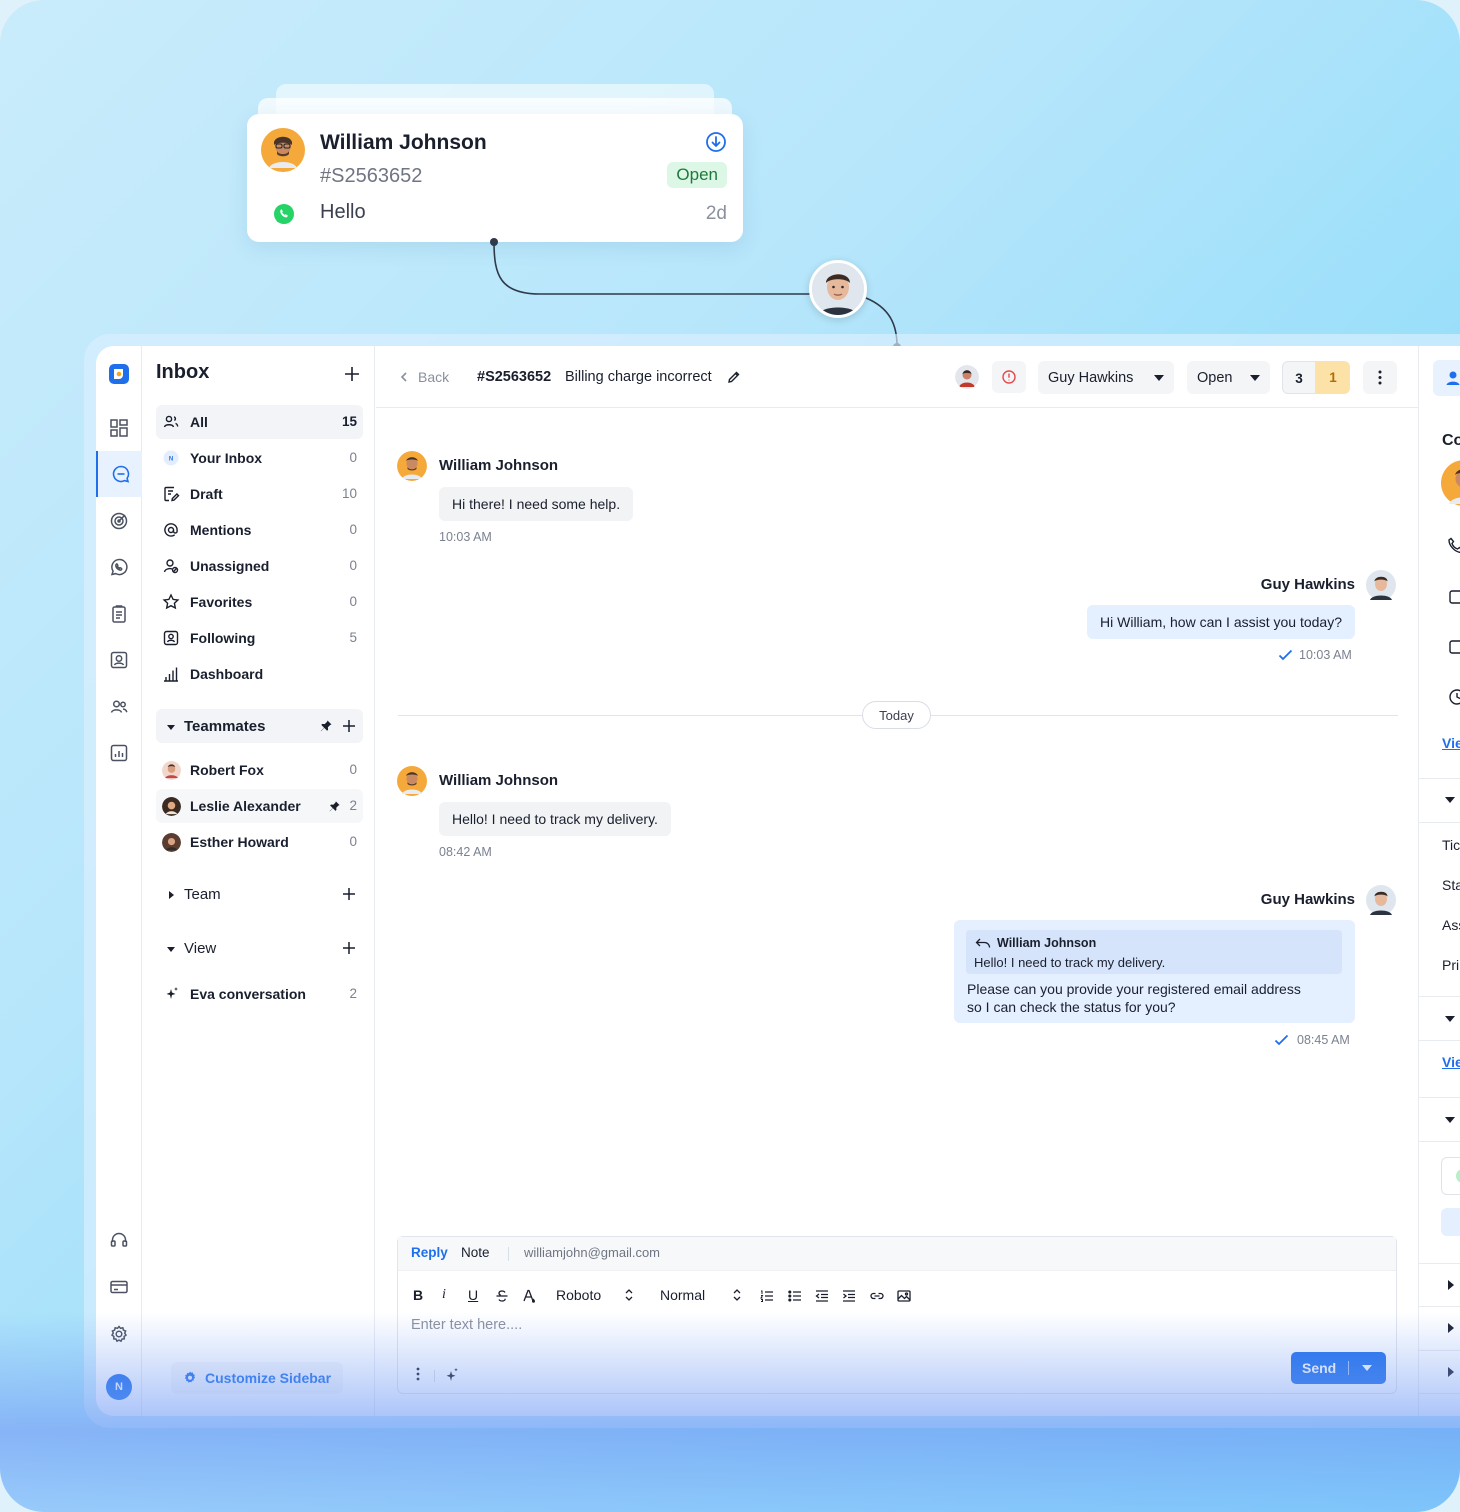 The width and height of the screenshot is (1460, 1512). I want to click on tab-note: Note, so click(475, 1252).